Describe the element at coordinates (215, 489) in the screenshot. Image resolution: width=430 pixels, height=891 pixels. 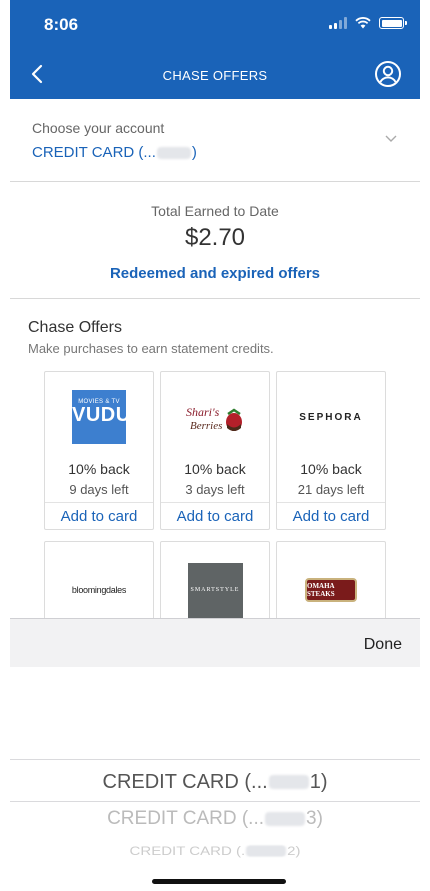
I see `offer-days-left: 3 days left` at that location.